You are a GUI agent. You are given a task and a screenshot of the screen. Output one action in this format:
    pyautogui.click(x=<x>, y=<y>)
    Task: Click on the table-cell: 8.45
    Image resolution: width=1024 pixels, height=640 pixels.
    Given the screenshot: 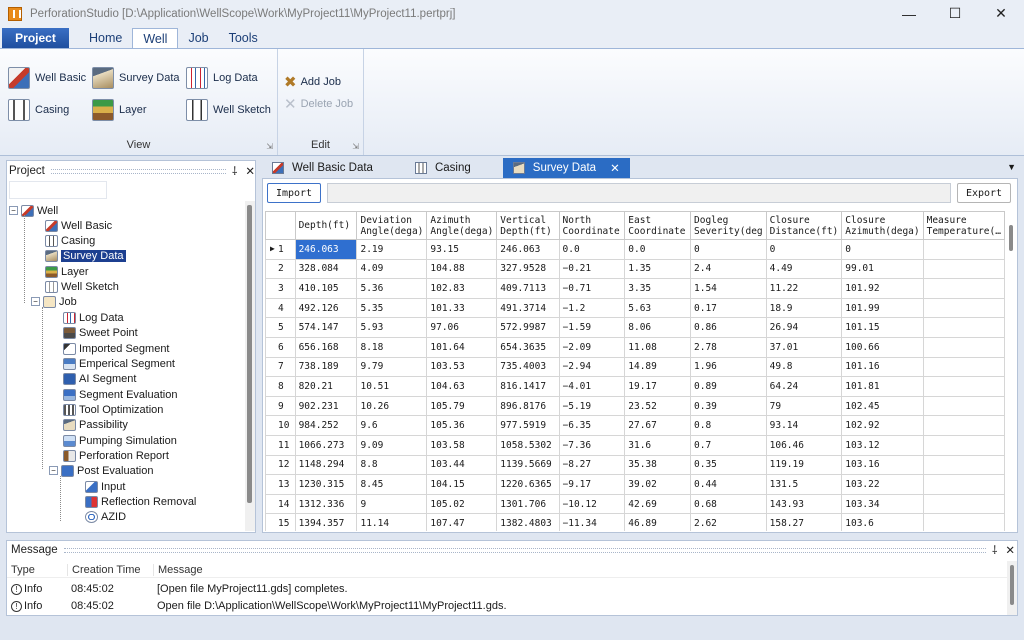 What is the action you would take?
    pyautogui.click(x=392, y=484)
    